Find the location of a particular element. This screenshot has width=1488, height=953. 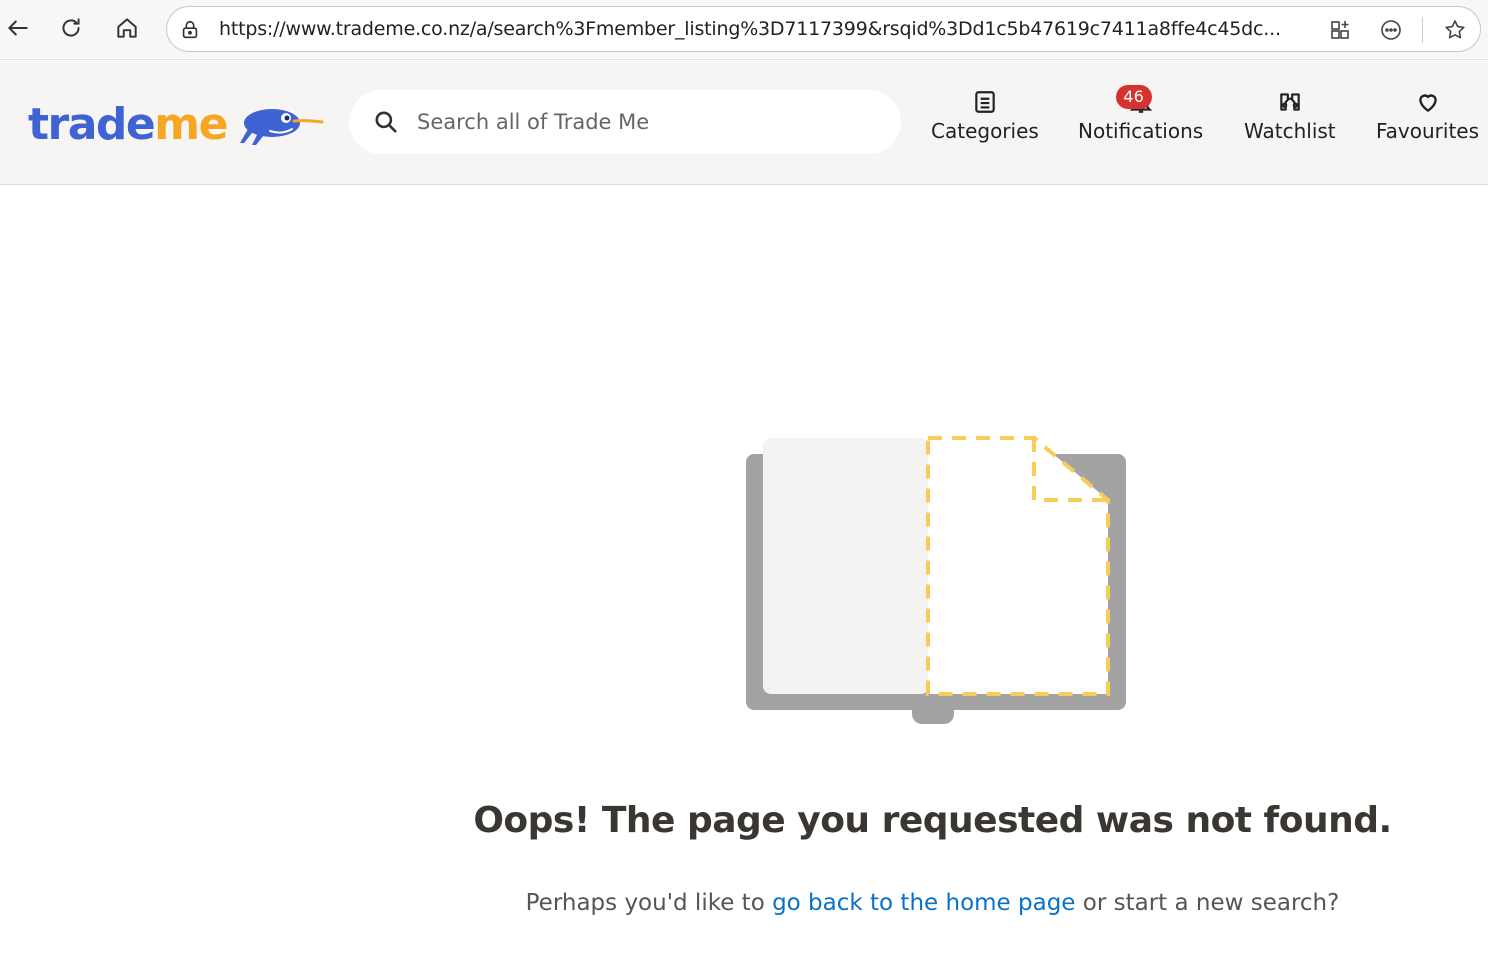

home-icon is located at coordinates (127, 28).